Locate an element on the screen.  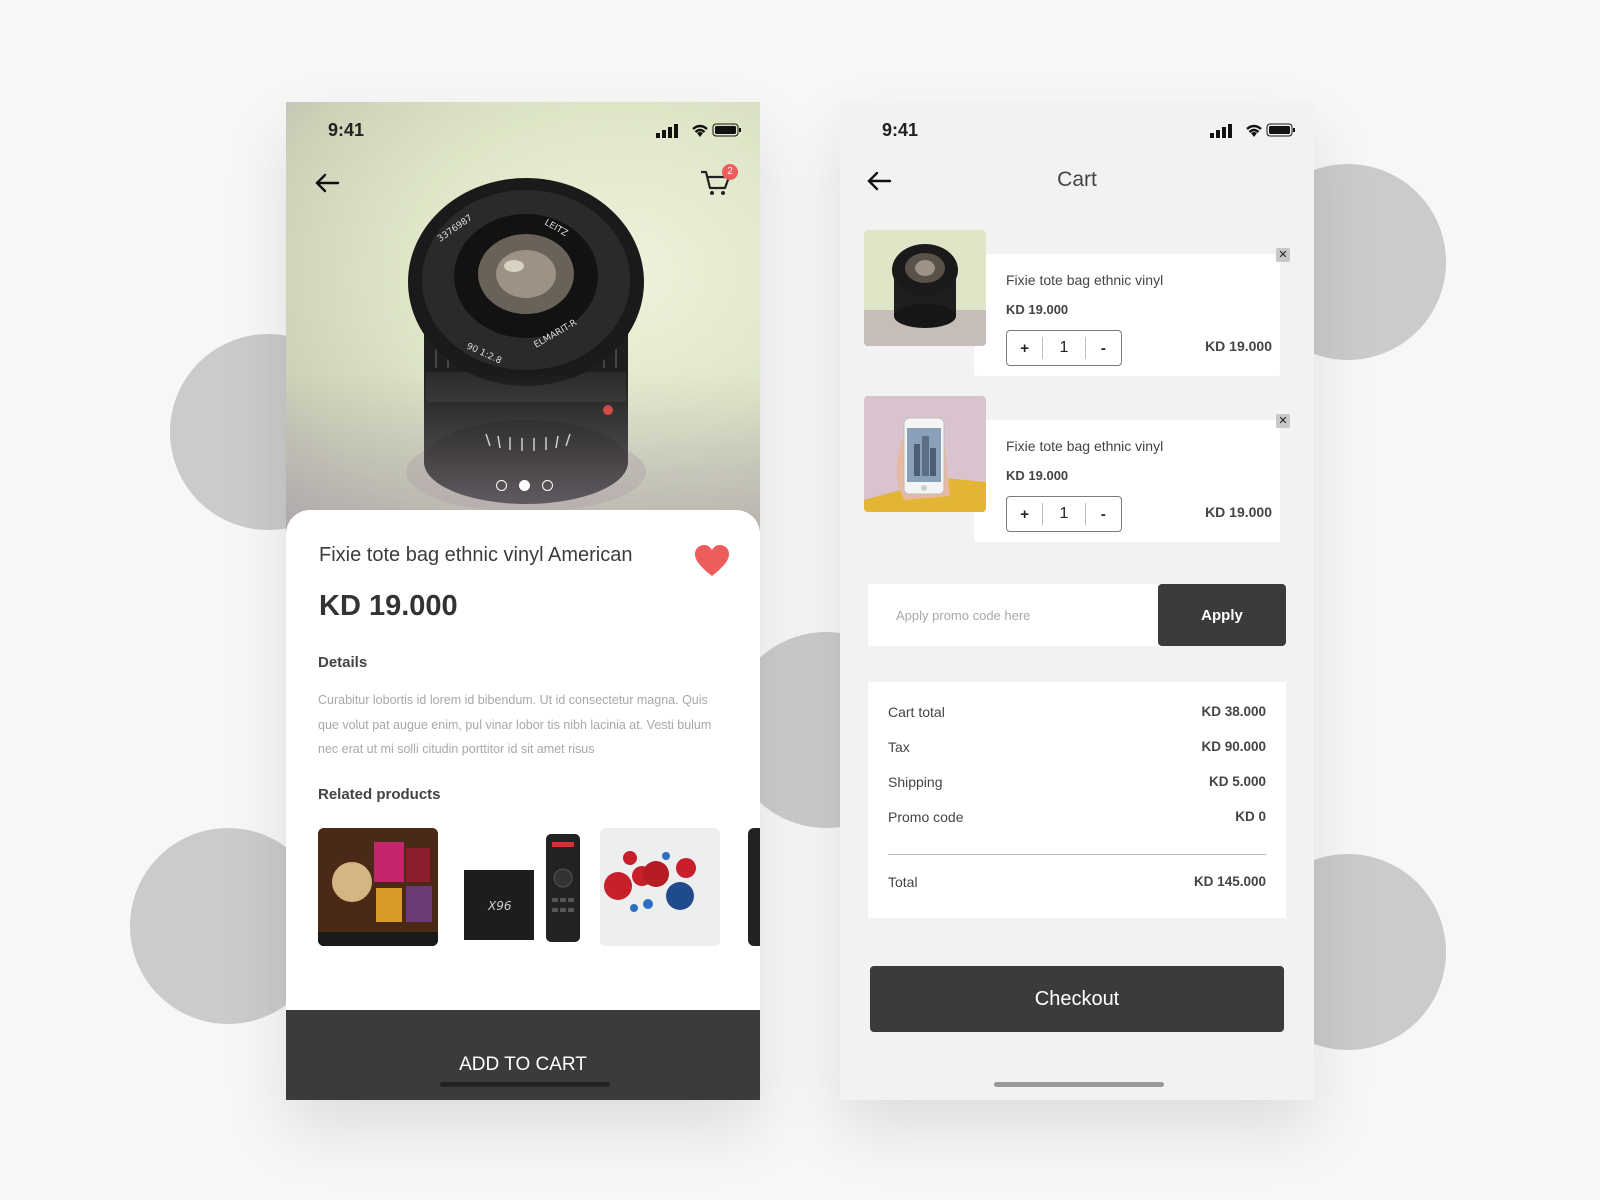
promo-code-input is located at coordinates (1013, 615).